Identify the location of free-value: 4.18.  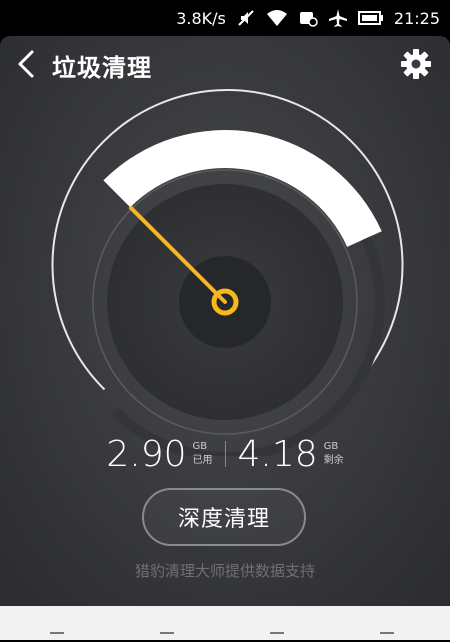
(277, 454).